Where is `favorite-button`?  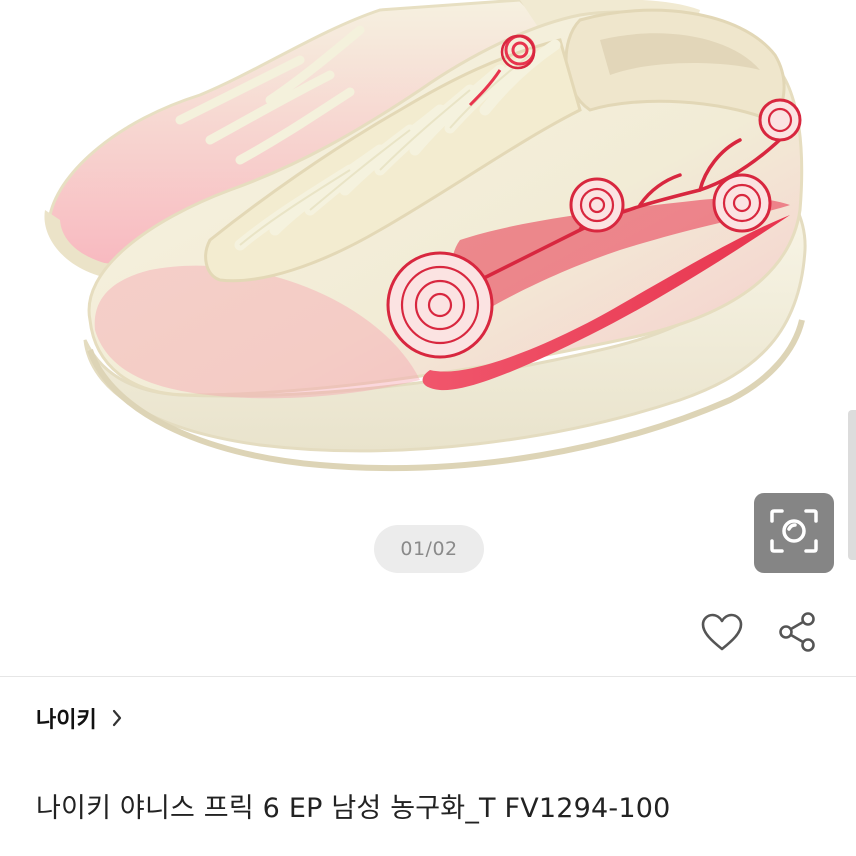
favorite-button is located at coordinates (722, 634).